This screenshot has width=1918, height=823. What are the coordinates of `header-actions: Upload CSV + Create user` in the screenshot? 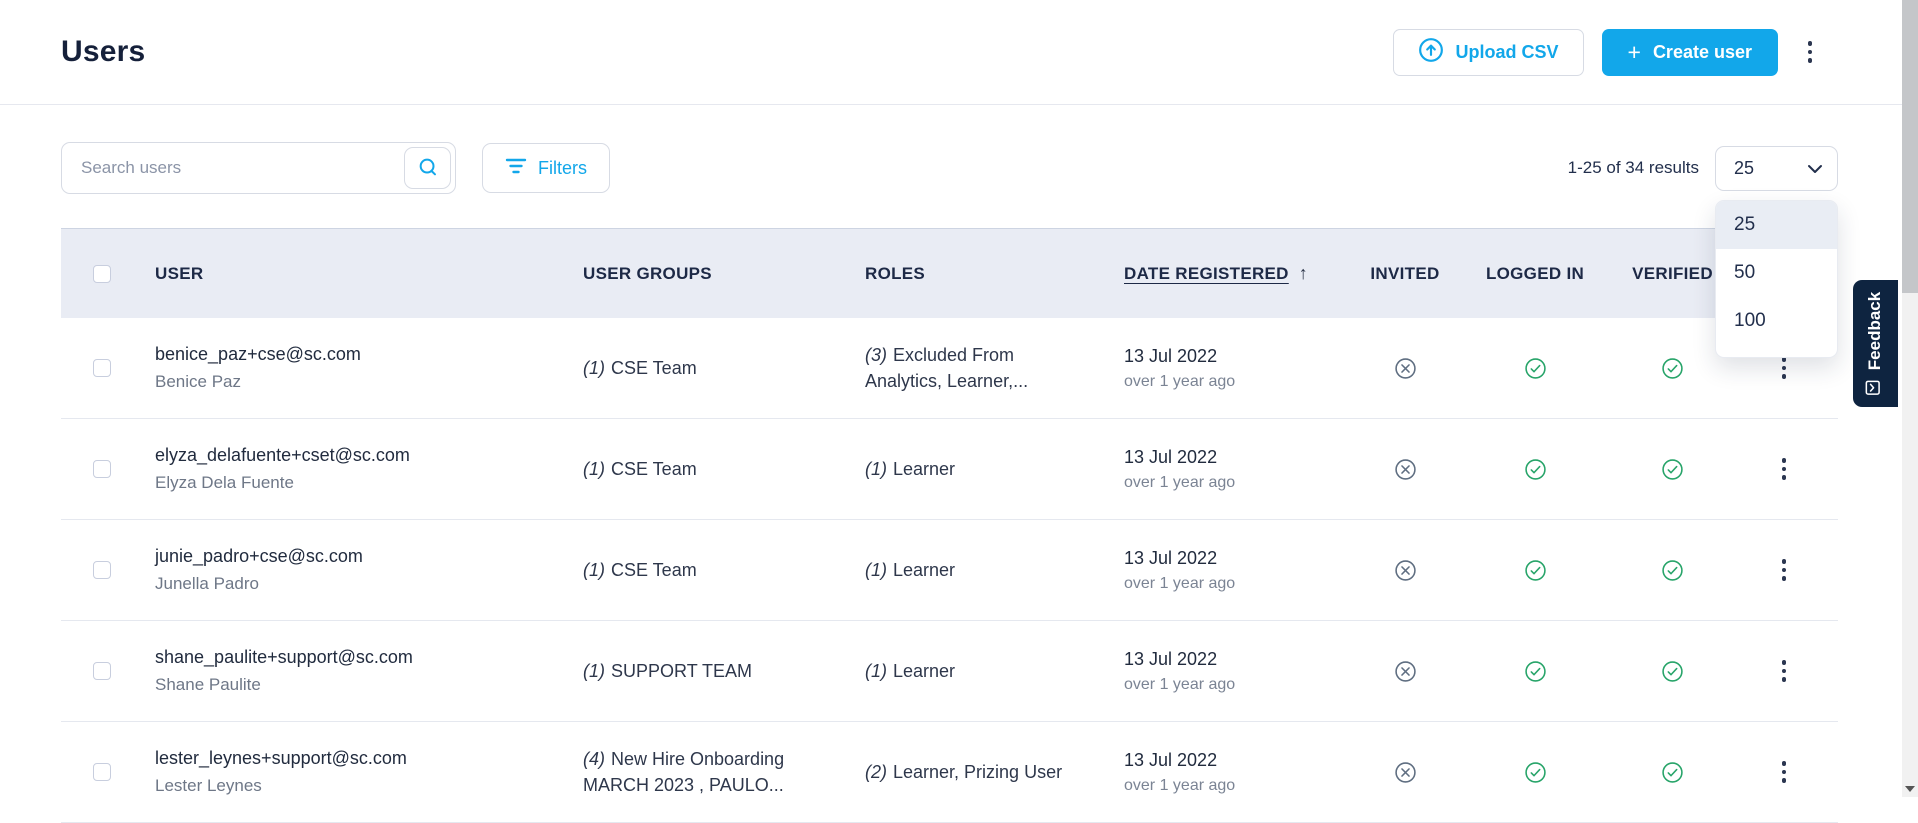 It's located at (1608, 52).